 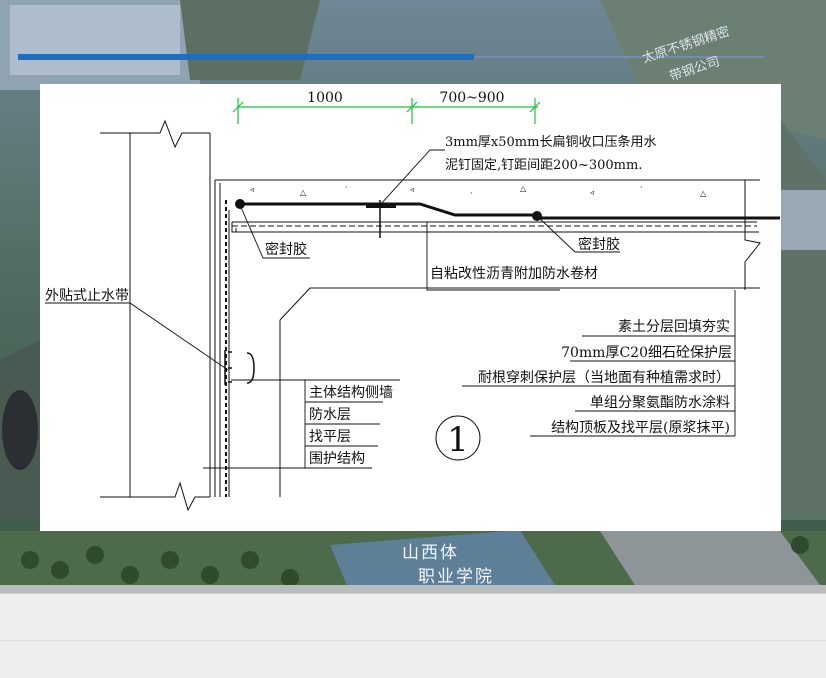 What do you see at coordinates (240, 204) in the screenshot?
I see `sealant-dot-left` at bounding box center [240, 204].